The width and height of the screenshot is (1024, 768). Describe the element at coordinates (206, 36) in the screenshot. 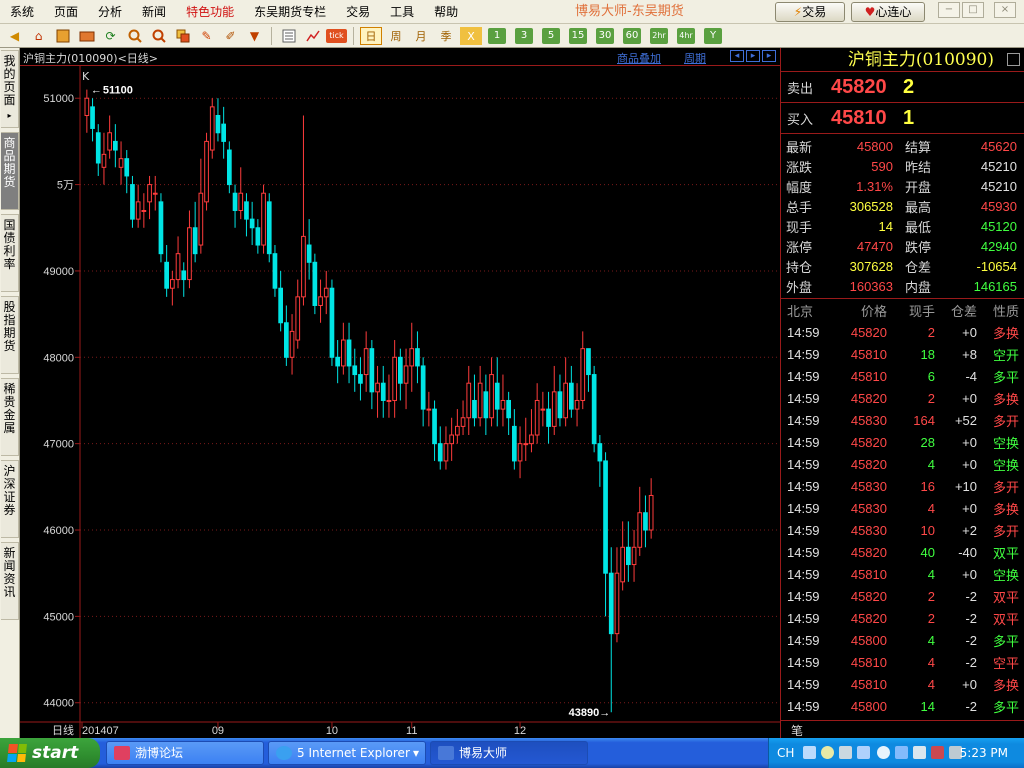

I see `pencil-icon: ✎` at that location.